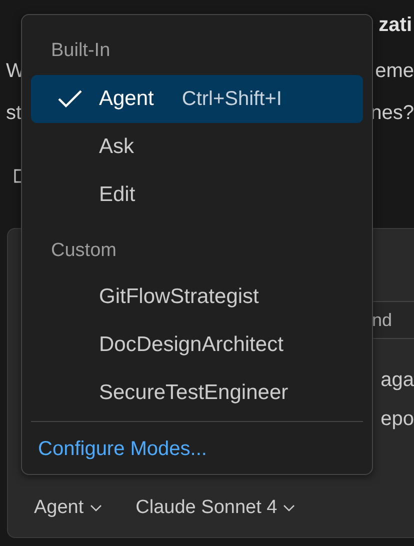 The image size is (414, 546). I want to click on question-text: st, so click(14, 113).